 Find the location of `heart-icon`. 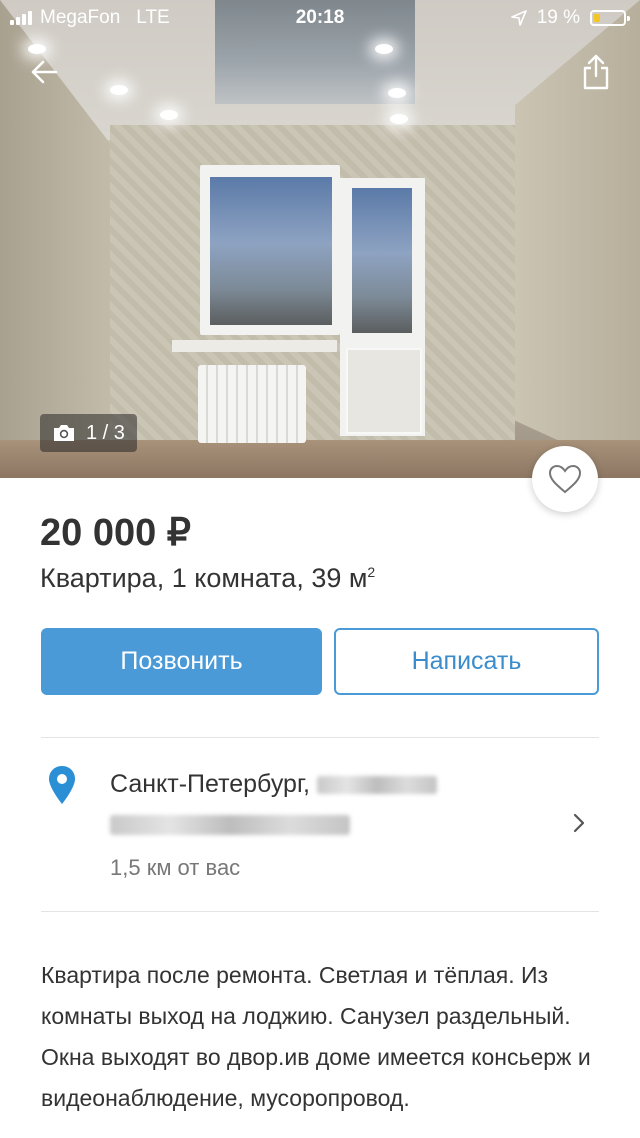

heart-icon is located at coordinates (565, 479).